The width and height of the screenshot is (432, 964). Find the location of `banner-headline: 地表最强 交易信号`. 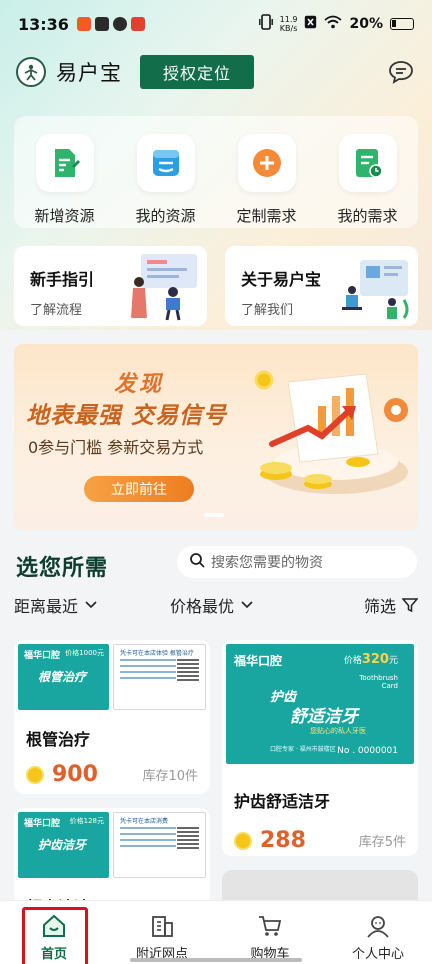

banner-headline: 地表最强 交易信号 is located at coordinates (127, 416).